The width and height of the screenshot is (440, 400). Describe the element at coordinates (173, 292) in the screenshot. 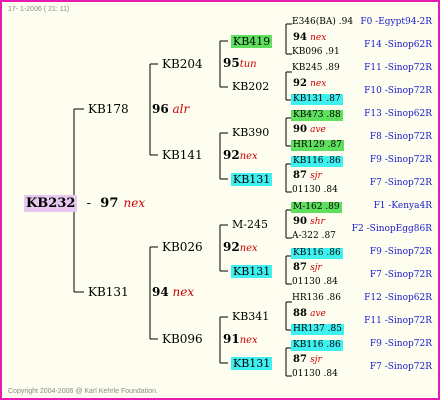

I see `gen1-node-score: 94 nex` at that location.